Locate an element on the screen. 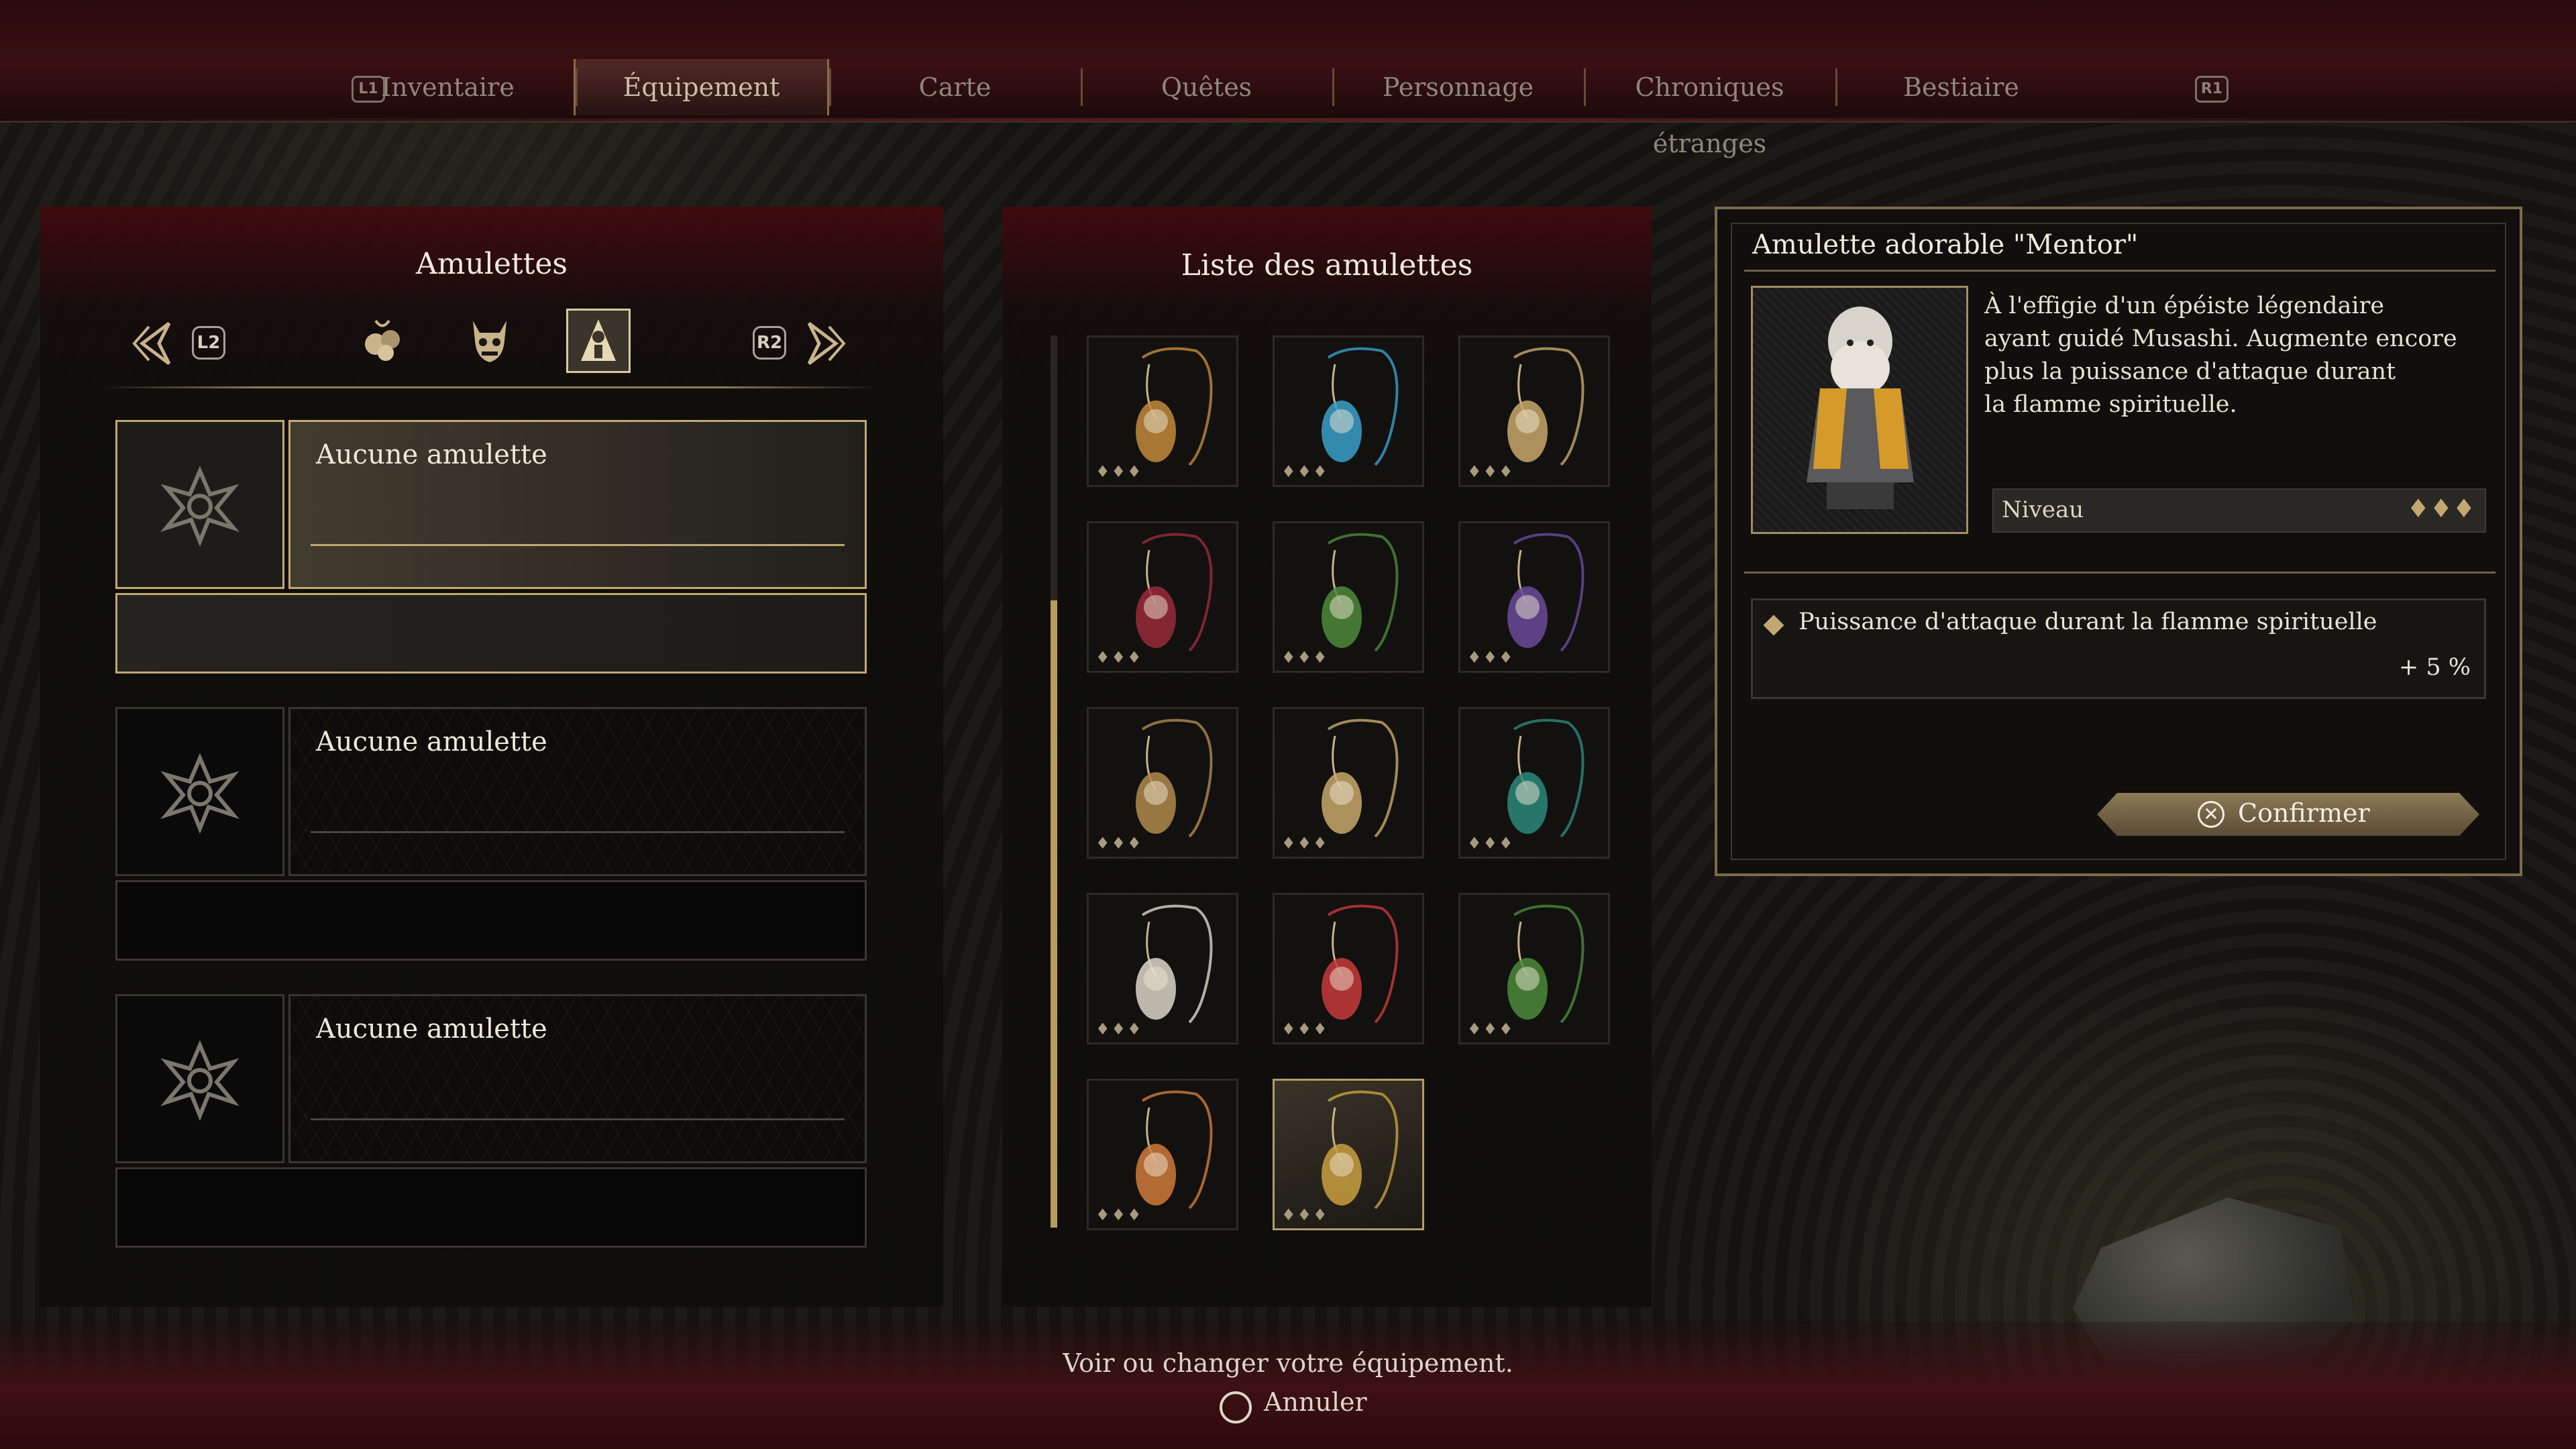  stat-diamond-icon is located at coordinates (1773, 625).